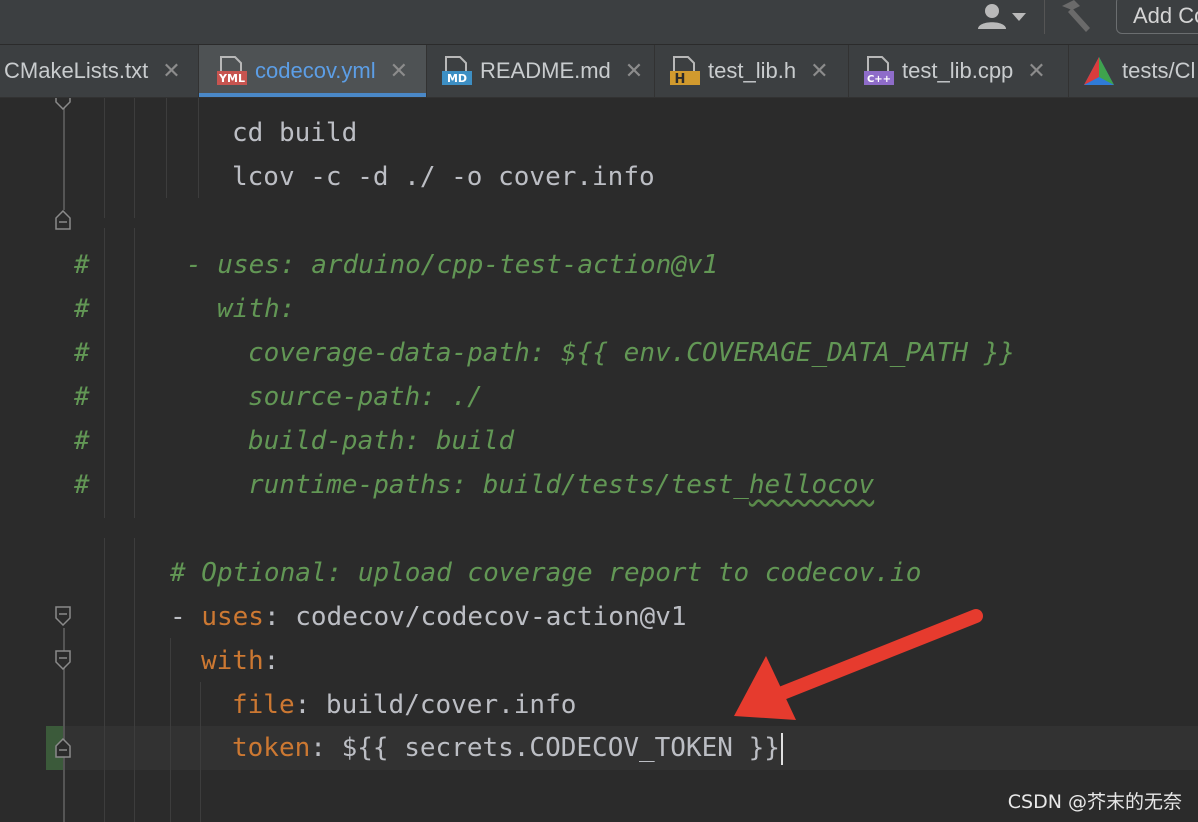 The image size is (1198, 822). I want to click on watermark: CSDN @芥末的无奈, so click(1094, 802).